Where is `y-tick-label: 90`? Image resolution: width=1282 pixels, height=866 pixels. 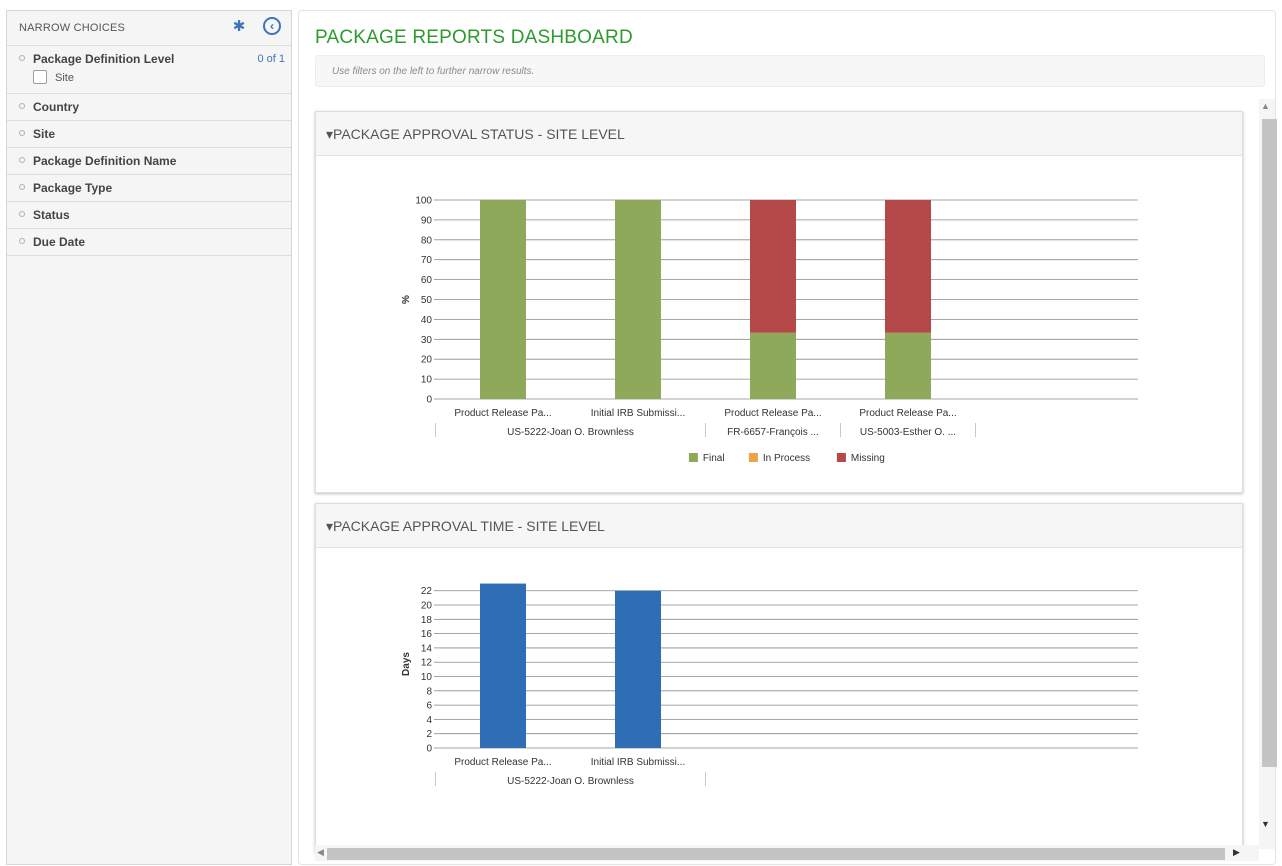 y-tick-label: 90 is located at coordinates (427, 220).